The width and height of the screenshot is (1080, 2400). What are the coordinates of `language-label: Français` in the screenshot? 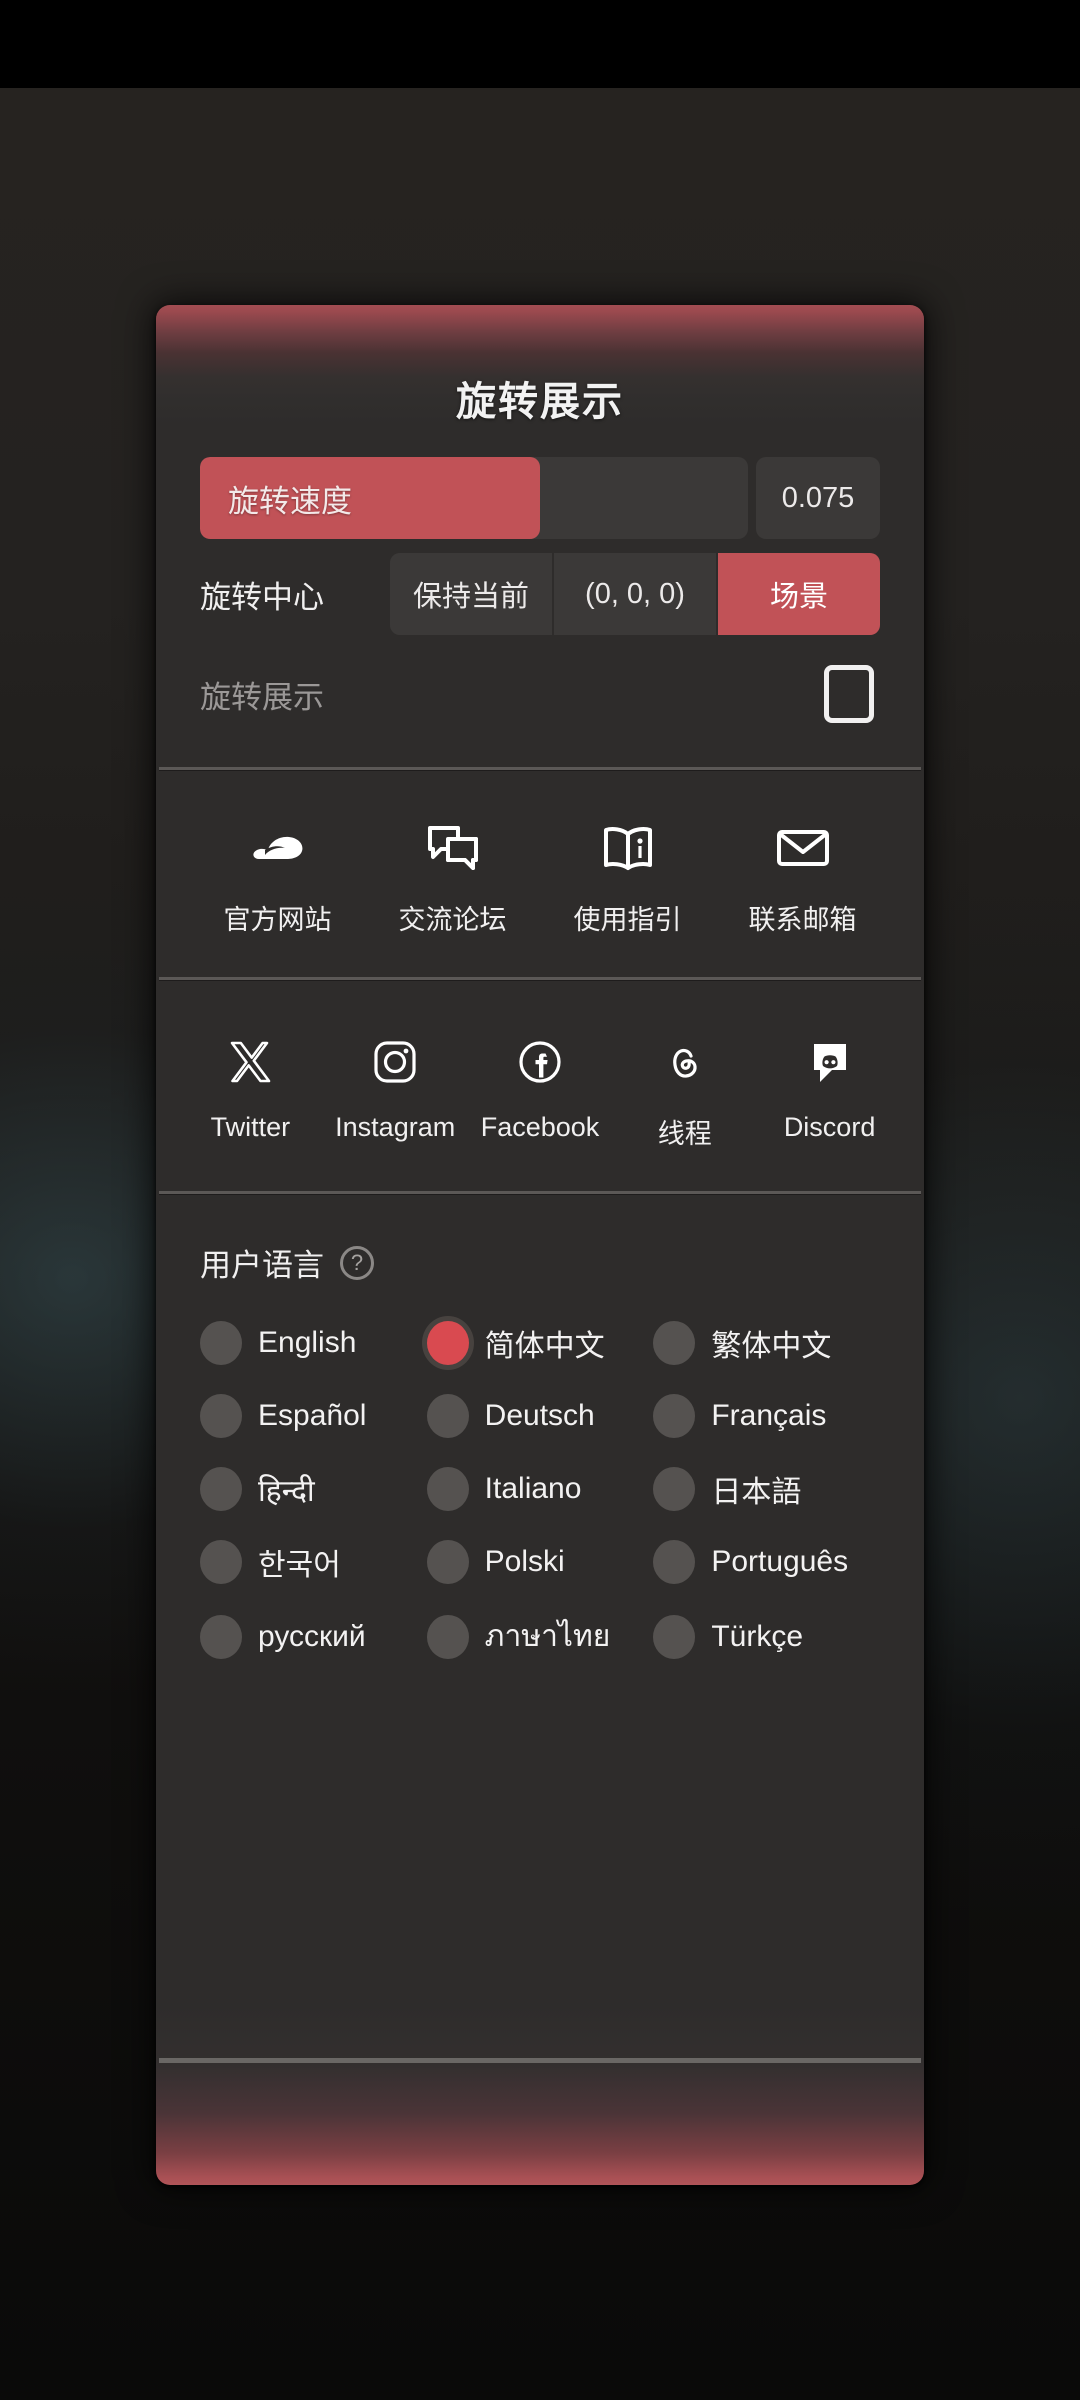 It's located at (769, 1415).